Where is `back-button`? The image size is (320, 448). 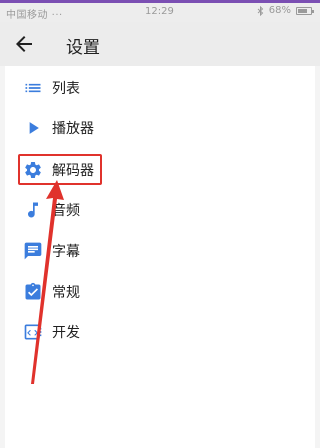
back-button is located at coordinates (24, 44).